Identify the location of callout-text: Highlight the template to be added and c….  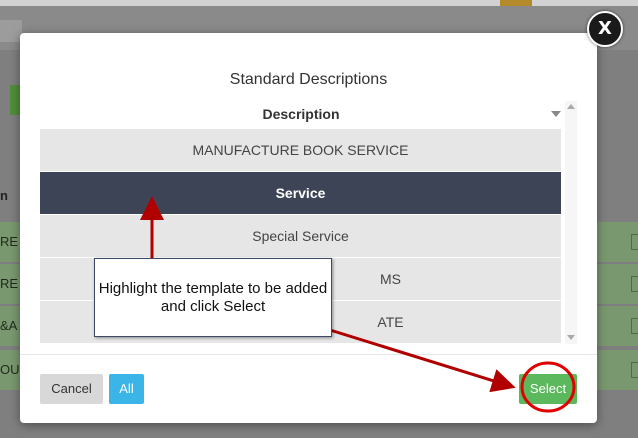
(213, 297).